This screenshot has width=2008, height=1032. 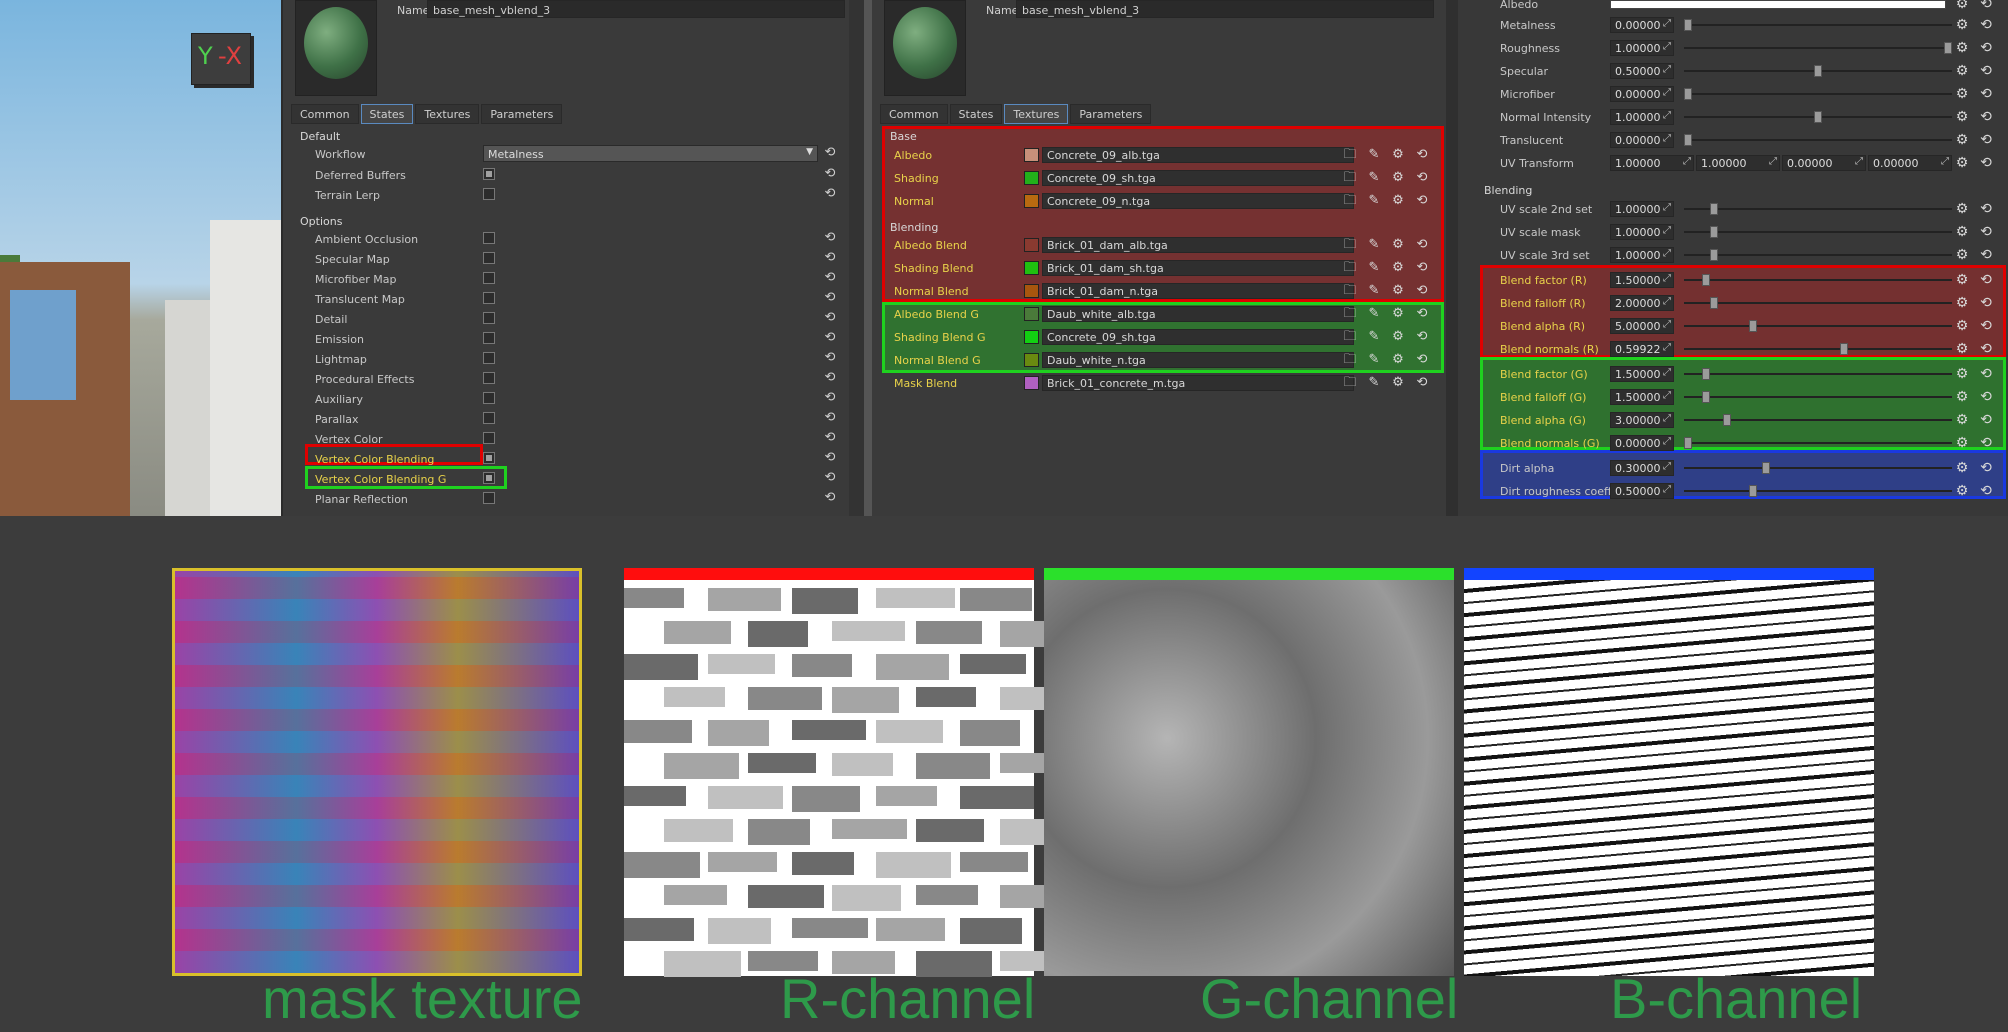 What do you see at coordinates (1652, 163) in the screenshot?
I see `uv-transform-field-1: 1.00000 ⤢` at bounding box center [1652, 163].